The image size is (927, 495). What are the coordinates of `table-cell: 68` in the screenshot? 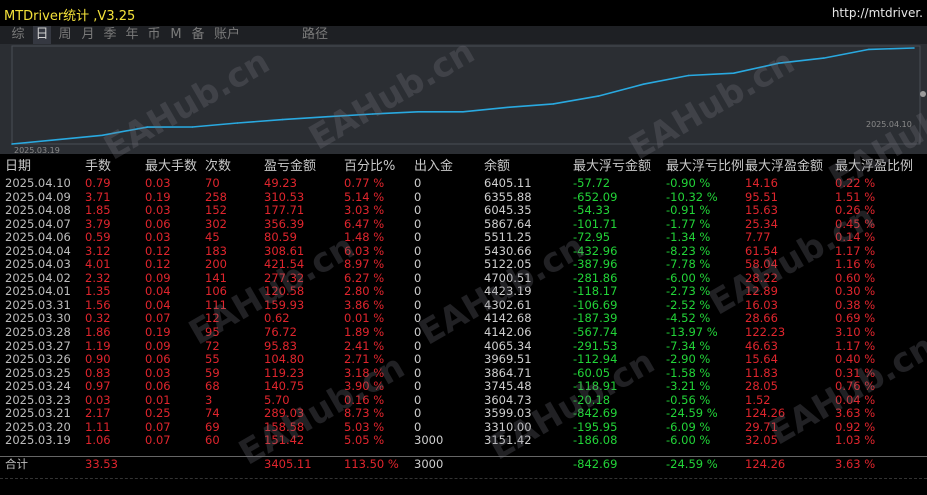 It's located at (212, 386).